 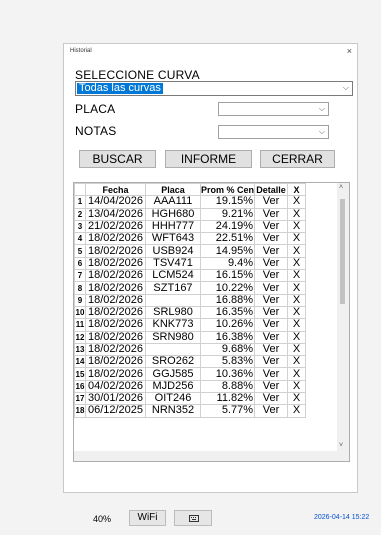 What do you see at coordinates (297, 159) in the screenshot?
I see `close-button: CERRAR` at bounding box center [297, 159].